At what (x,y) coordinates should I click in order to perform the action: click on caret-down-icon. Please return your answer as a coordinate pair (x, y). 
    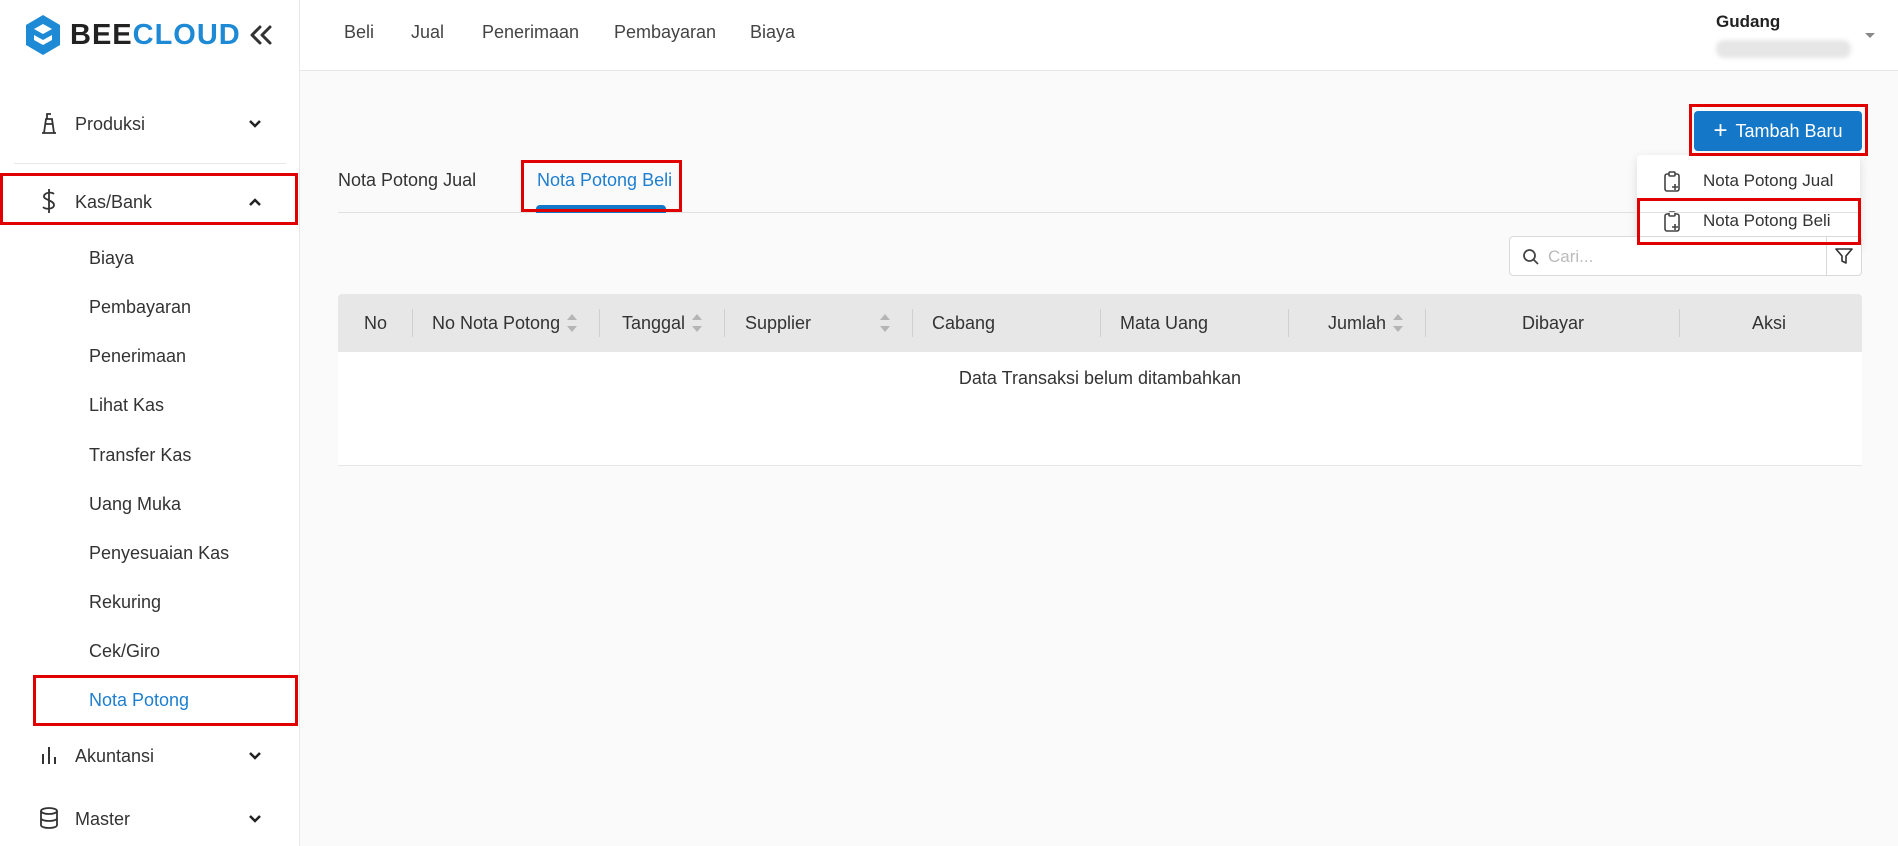
    Looking at the image, I should click on (1870, 36).